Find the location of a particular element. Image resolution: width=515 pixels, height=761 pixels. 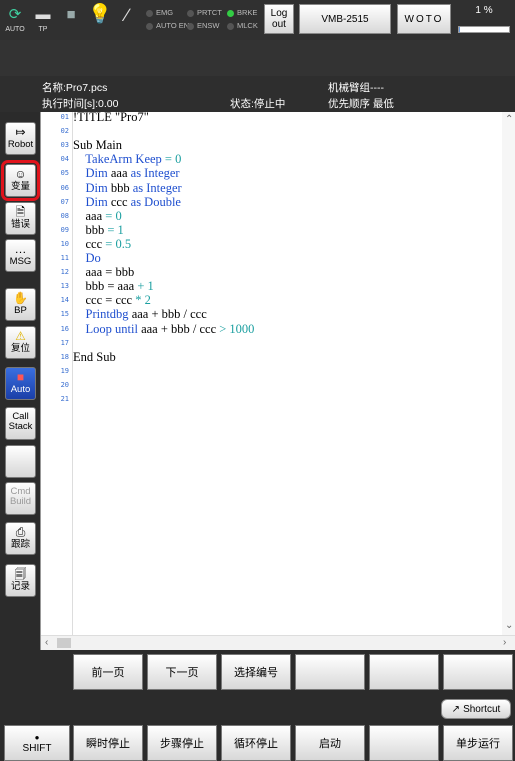

code-line: Printdbg aaa + bbb / ccc is located at coordinates (140, 314).